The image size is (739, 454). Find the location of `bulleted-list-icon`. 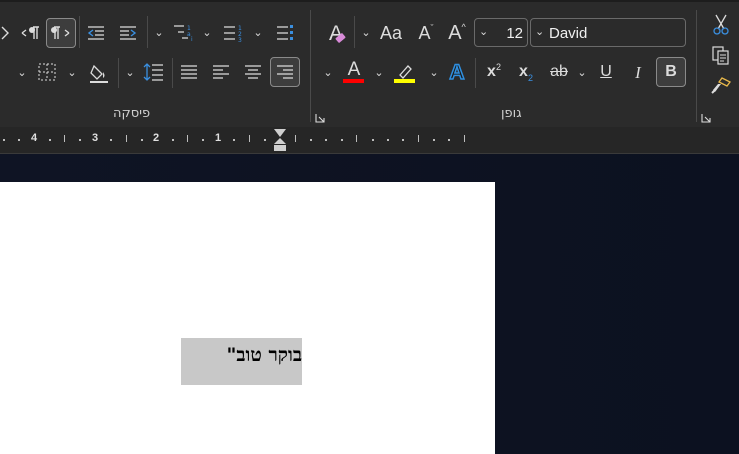

bulleted-list-icon is located at coordinates (285, 32).